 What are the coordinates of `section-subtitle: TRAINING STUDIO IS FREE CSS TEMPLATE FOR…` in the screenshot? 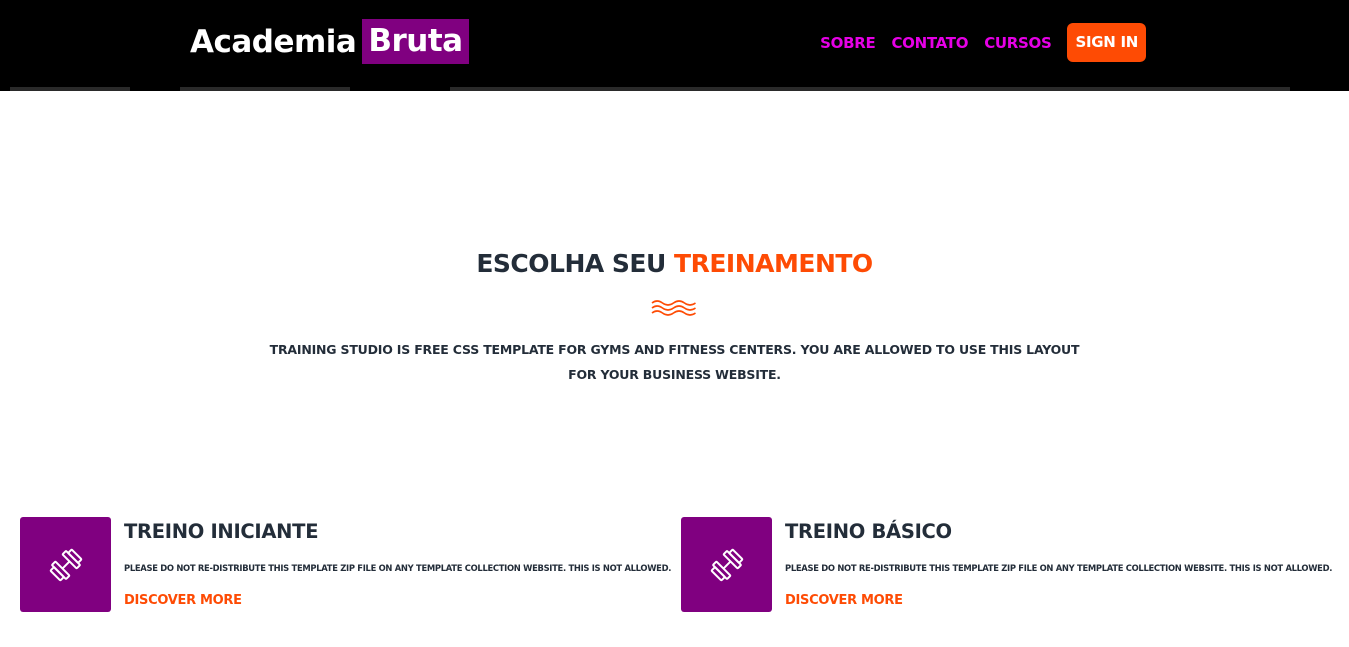 It's located at (674, 362).